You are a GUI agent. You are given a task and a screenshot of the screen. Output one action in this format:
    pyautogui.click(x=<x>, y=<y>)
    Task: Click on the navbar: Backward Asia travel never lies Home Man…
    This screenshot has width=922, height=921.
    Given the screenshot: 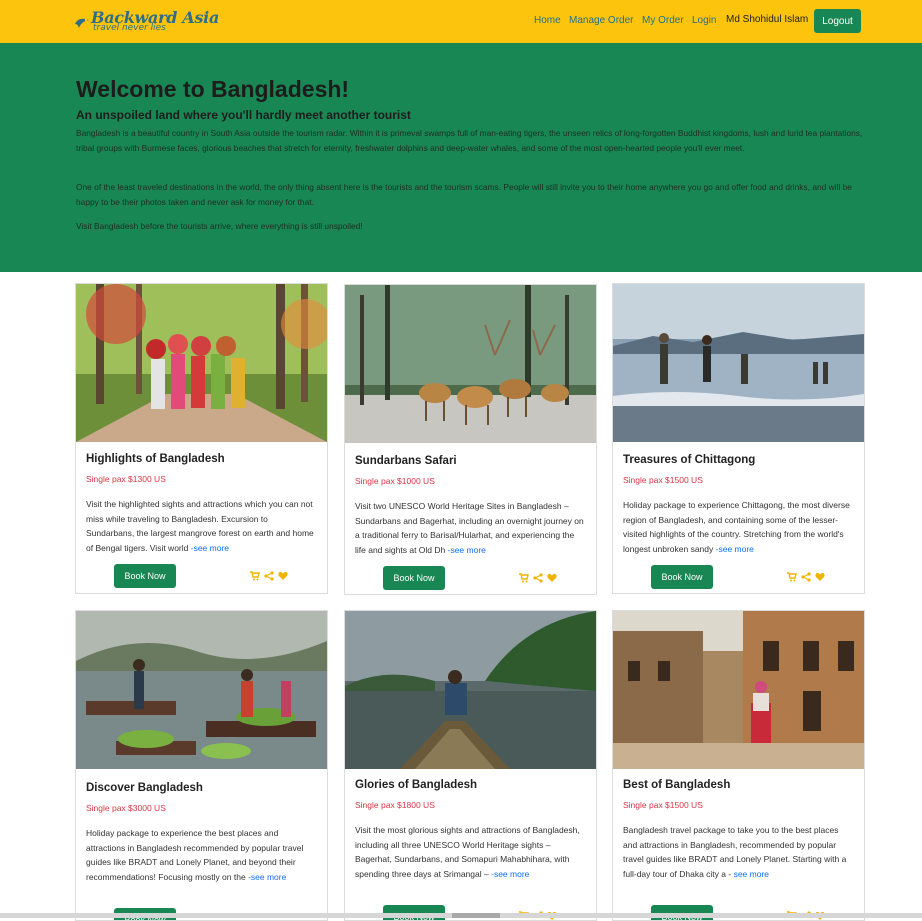 What is the action you would take?
    pyautogui.click(x=461, y=21)
    